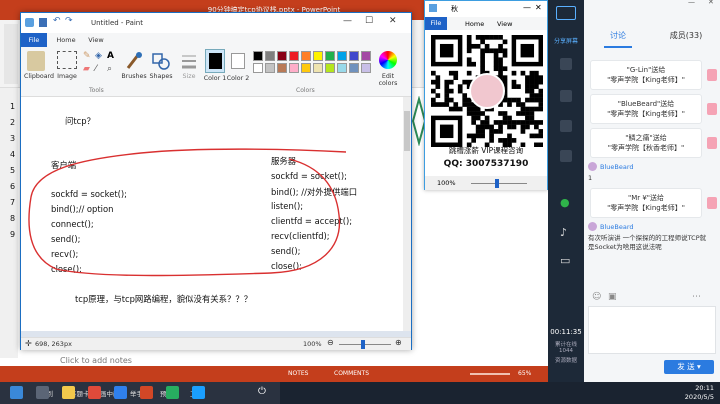  Describe the element at coordinates (69, 21) in the screenshot. I see `redo-icon: ↷` at that location.